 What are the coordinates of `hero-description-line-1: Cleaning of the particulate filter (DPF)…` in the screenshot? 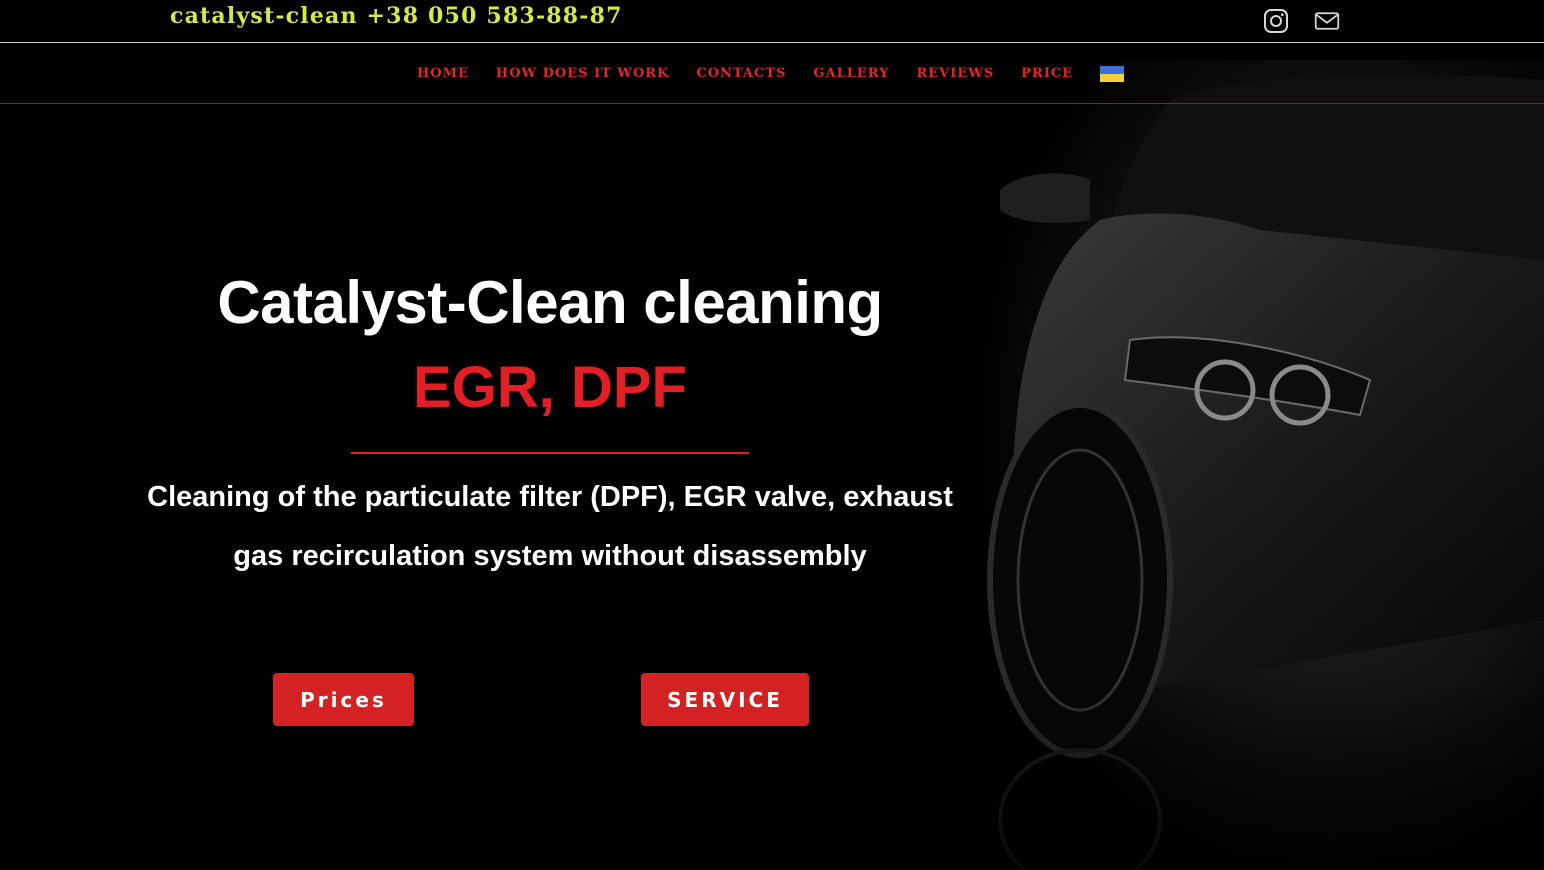 It's located at (550, 497).